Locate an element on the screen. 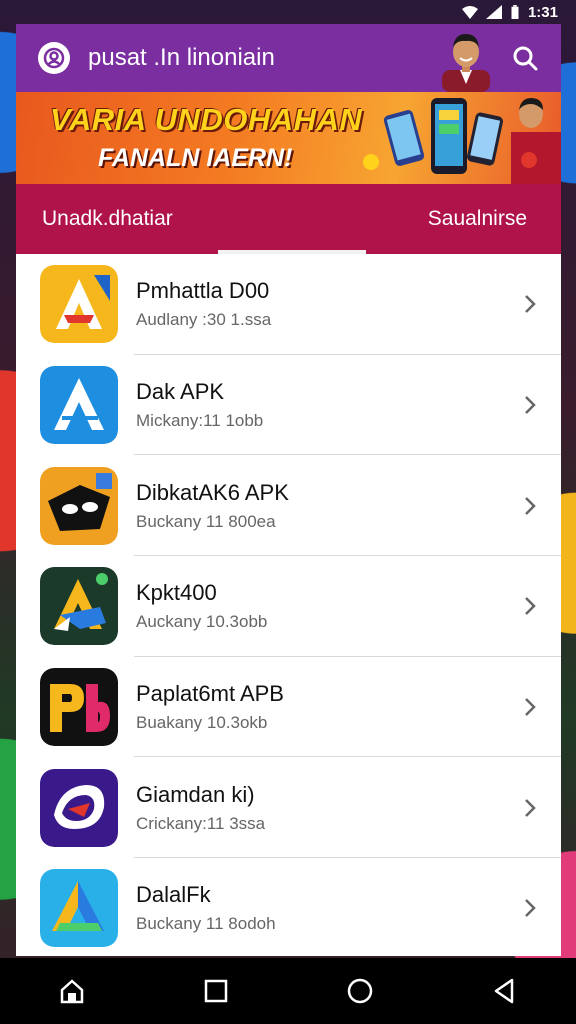  a-logo-cyan-icon is located at coordinates (79, 908).